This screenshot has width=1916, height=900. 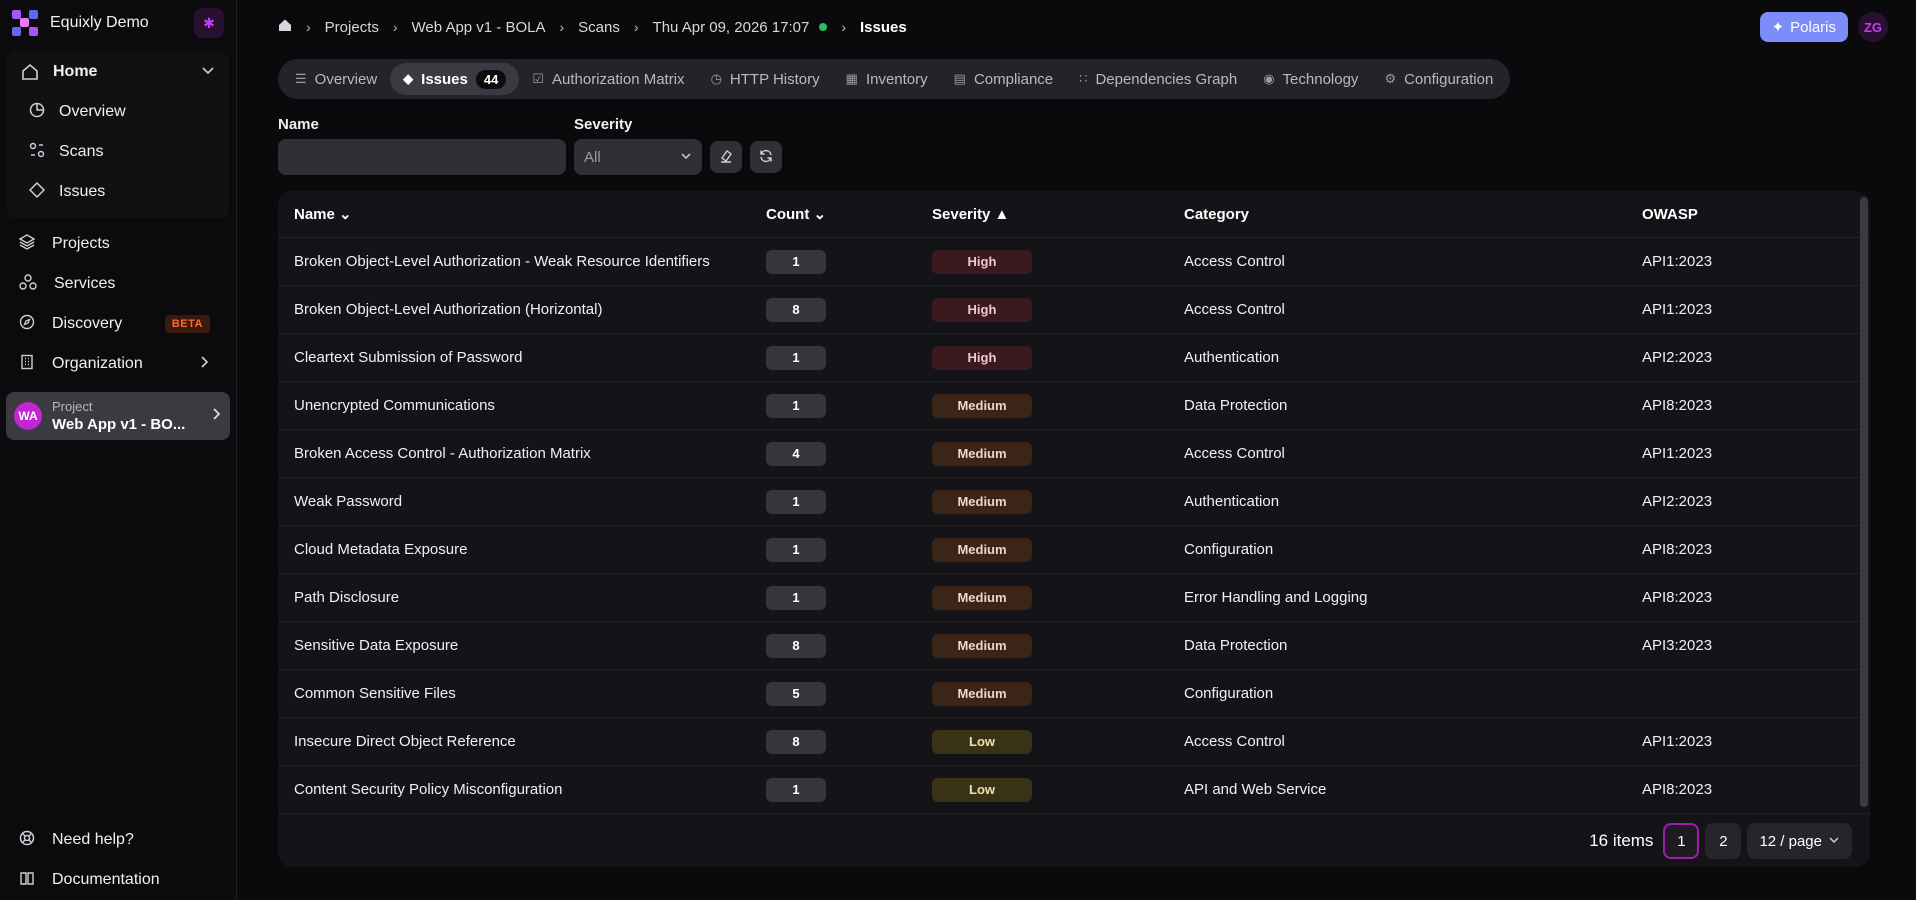 What do you see at coordinates (1873, 27) in the screenshot?
I see `user-avatar: ZG` at bounding box center [1873, 27].